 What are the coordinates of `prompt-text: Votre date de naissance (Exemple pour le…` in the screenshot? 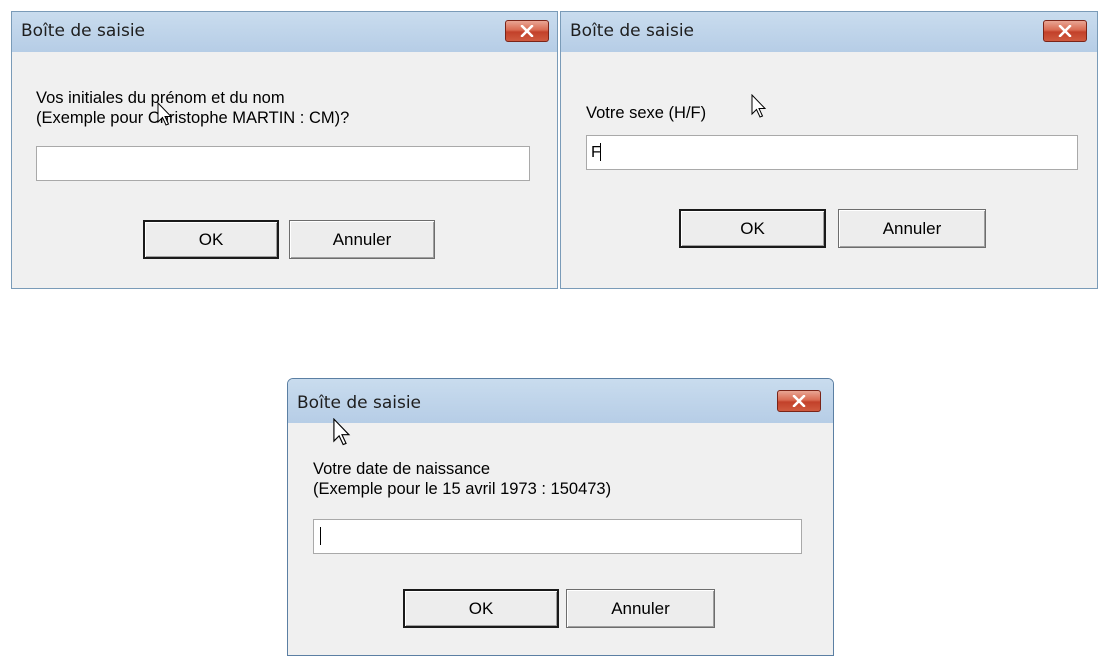 It's located at (462, 479).